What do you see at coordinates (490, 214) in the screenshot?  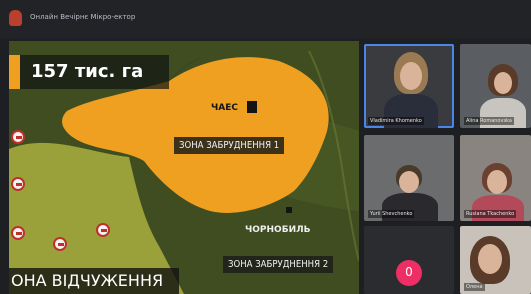 I see `participant-name: Ruslana Tkachenko` at bounding box center [490, 214].